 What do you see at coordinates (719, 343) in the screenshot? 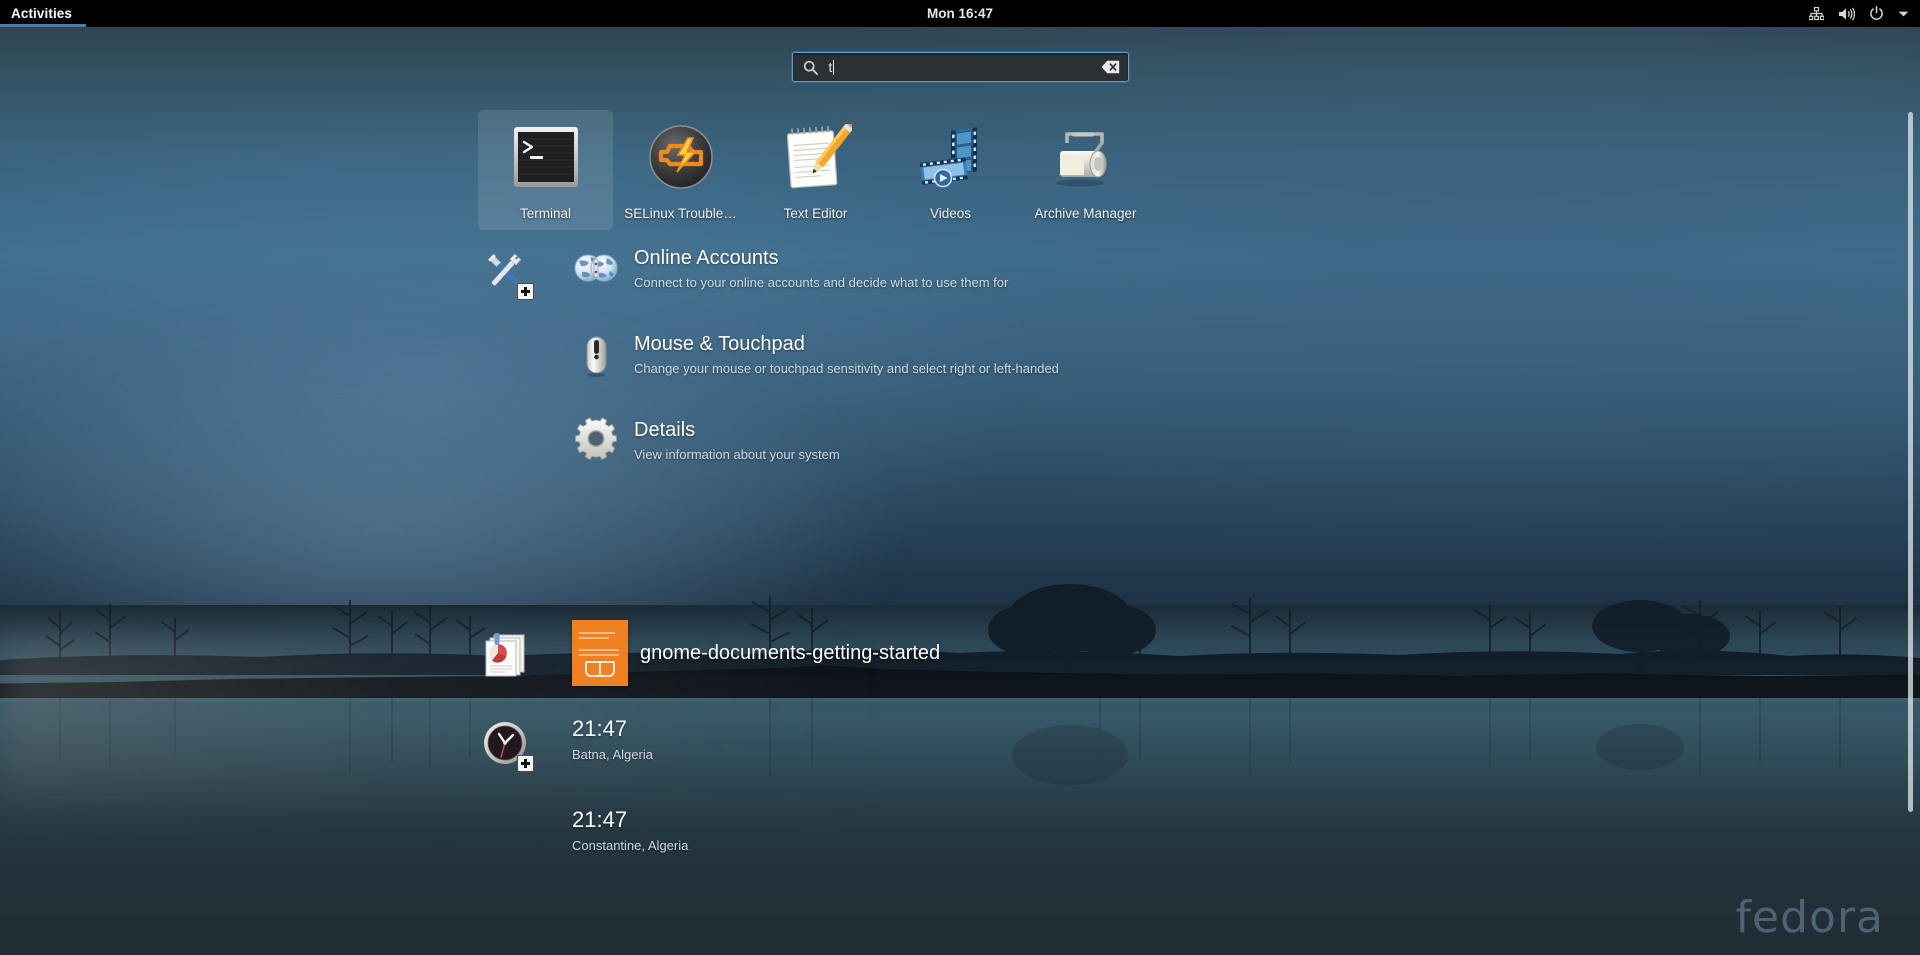
I see `result-title: Mouse & Touchpad` at bounding box center [719, 343].